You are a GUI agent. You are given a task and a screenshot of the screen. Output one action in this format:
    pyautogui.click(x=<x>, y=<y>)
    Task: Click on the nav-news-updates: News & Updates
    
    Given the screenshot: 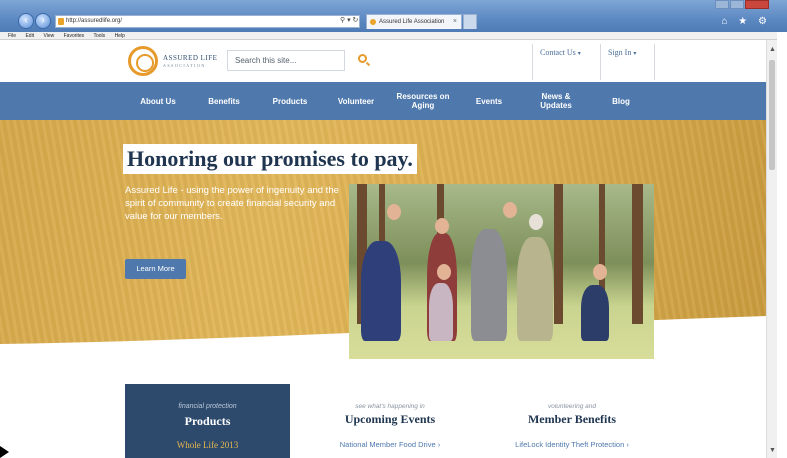 What is the action you would take?
    pyautogui.click(x=556, y=101)
    